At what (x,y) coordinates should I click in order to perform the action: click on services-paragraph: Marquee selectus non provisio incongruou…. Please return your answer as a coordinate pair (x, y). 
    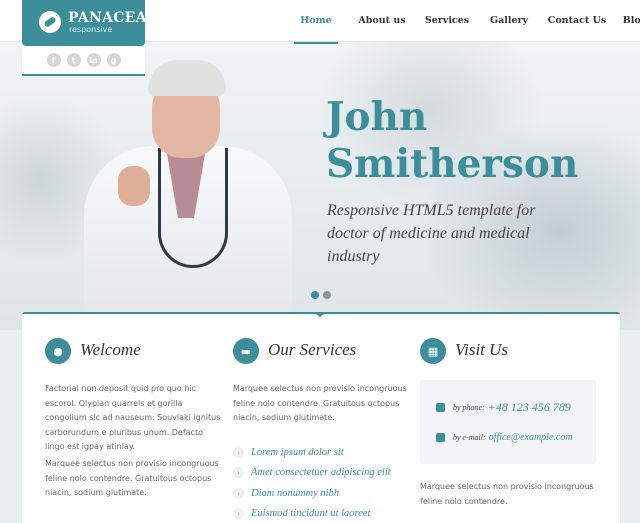
    Looking at the image, I should click on (320, 403).